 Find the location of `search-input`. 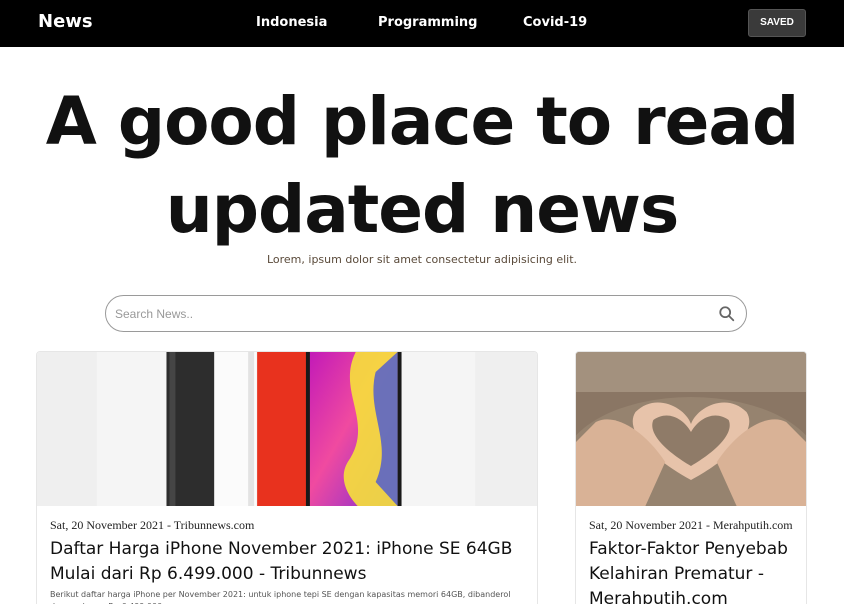

search-input is located at coordinates (395, 314).